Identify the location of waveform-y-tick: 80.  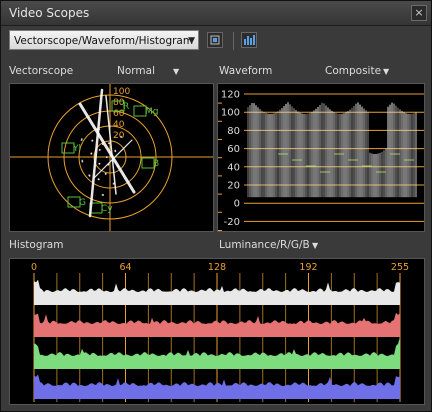
(233, 131).